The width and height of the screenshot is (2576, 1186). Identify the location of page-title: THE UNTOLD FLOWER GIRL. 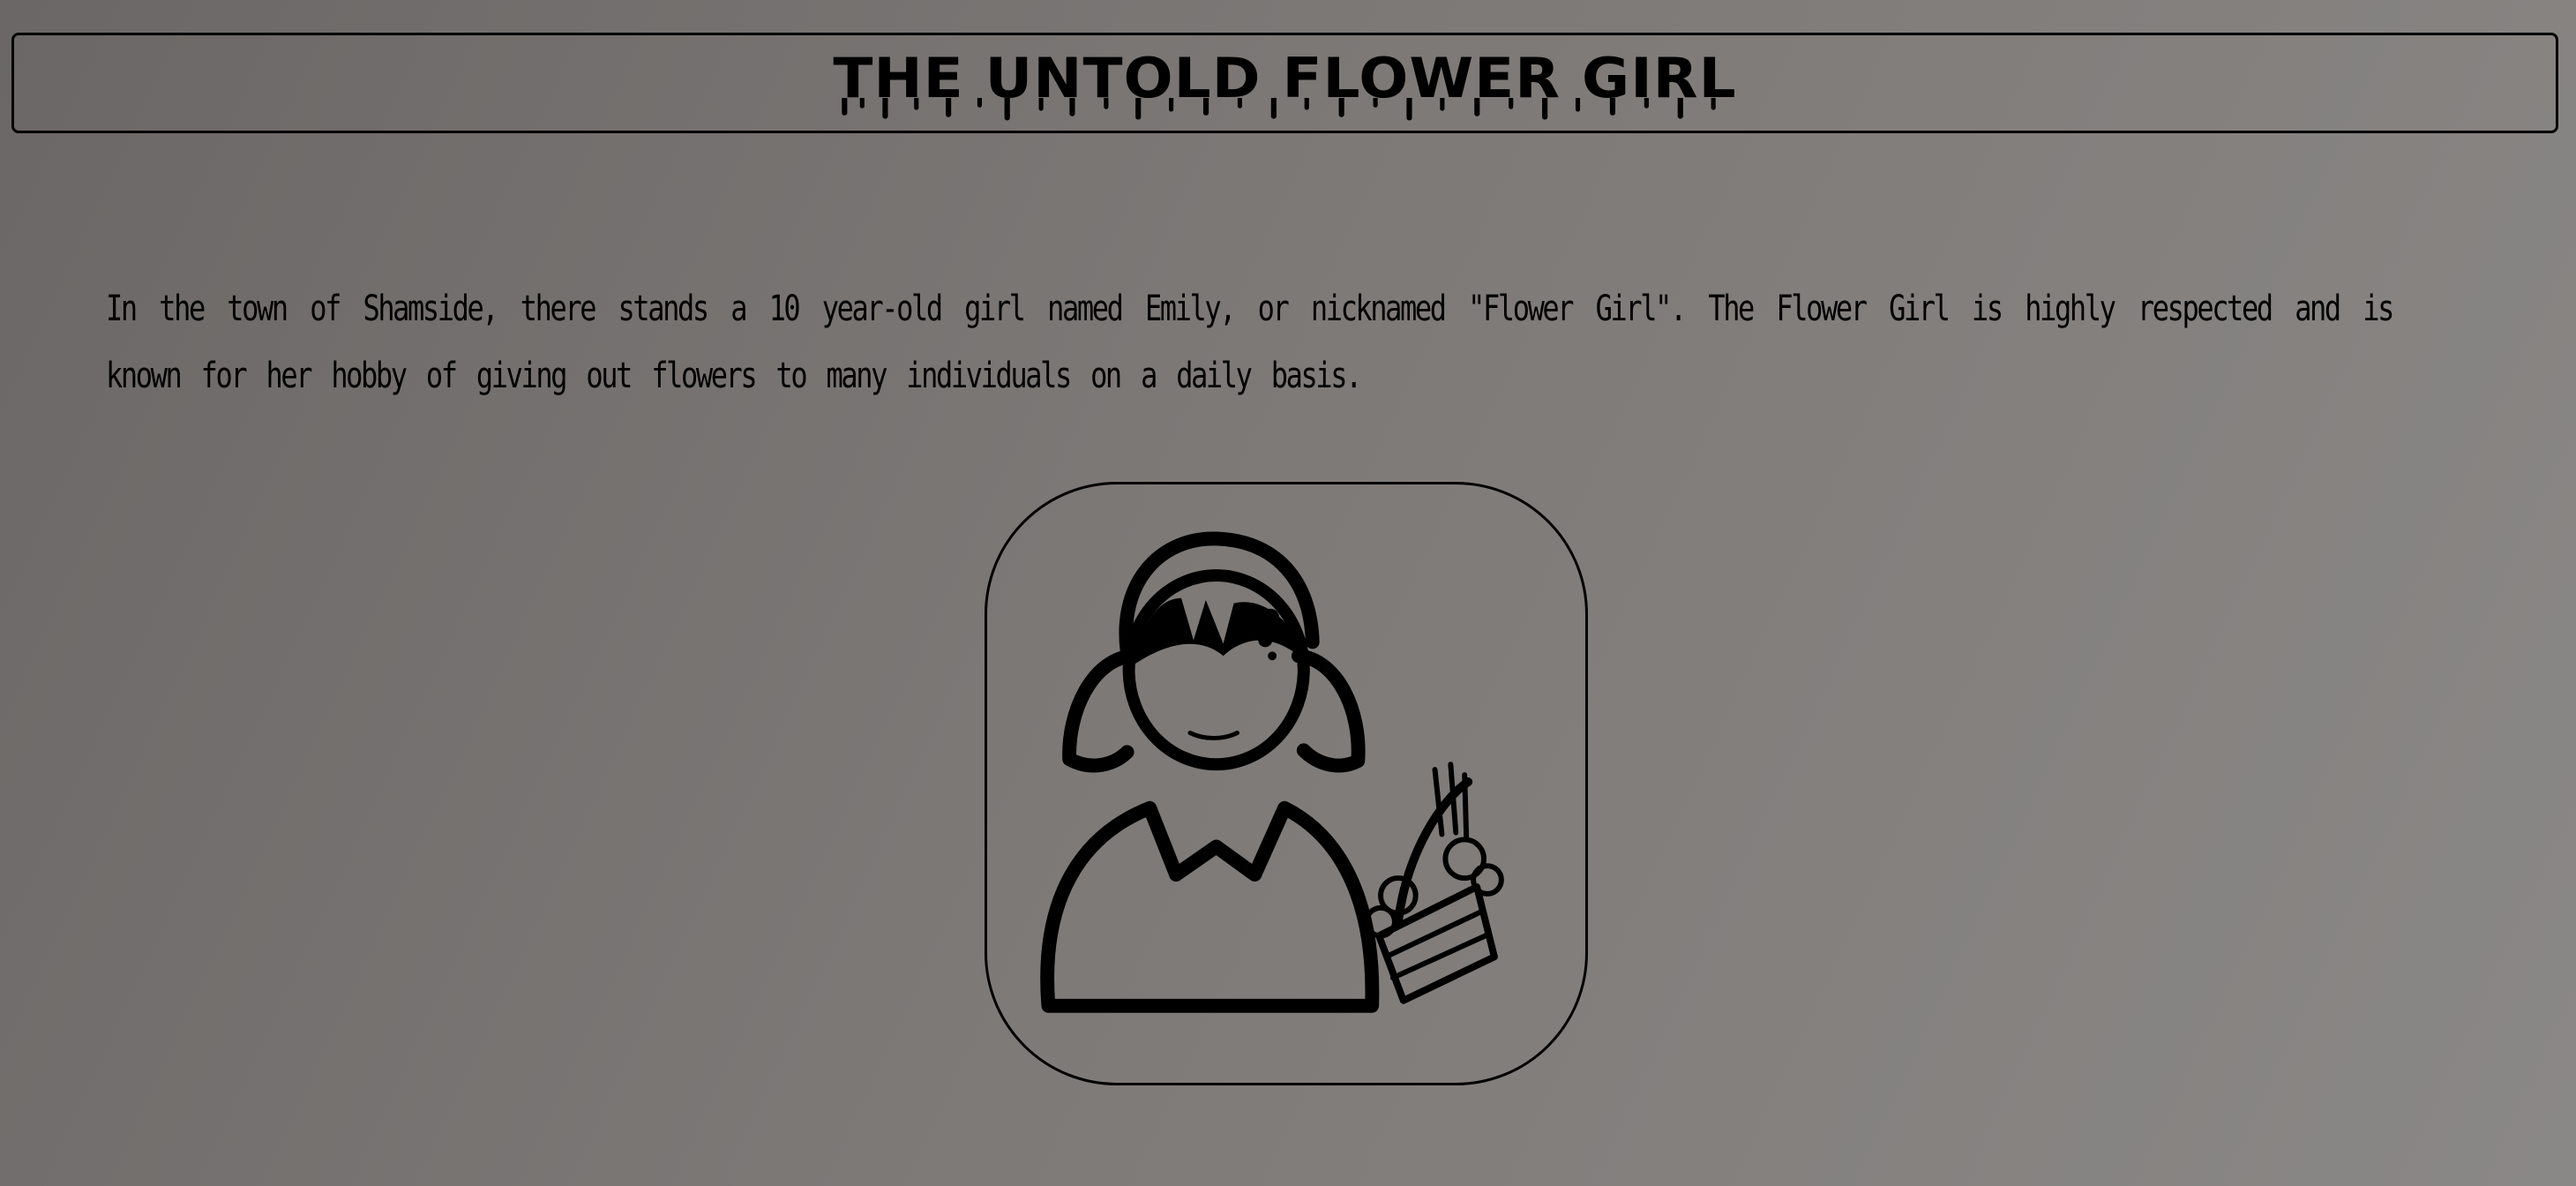
(1285, 85).